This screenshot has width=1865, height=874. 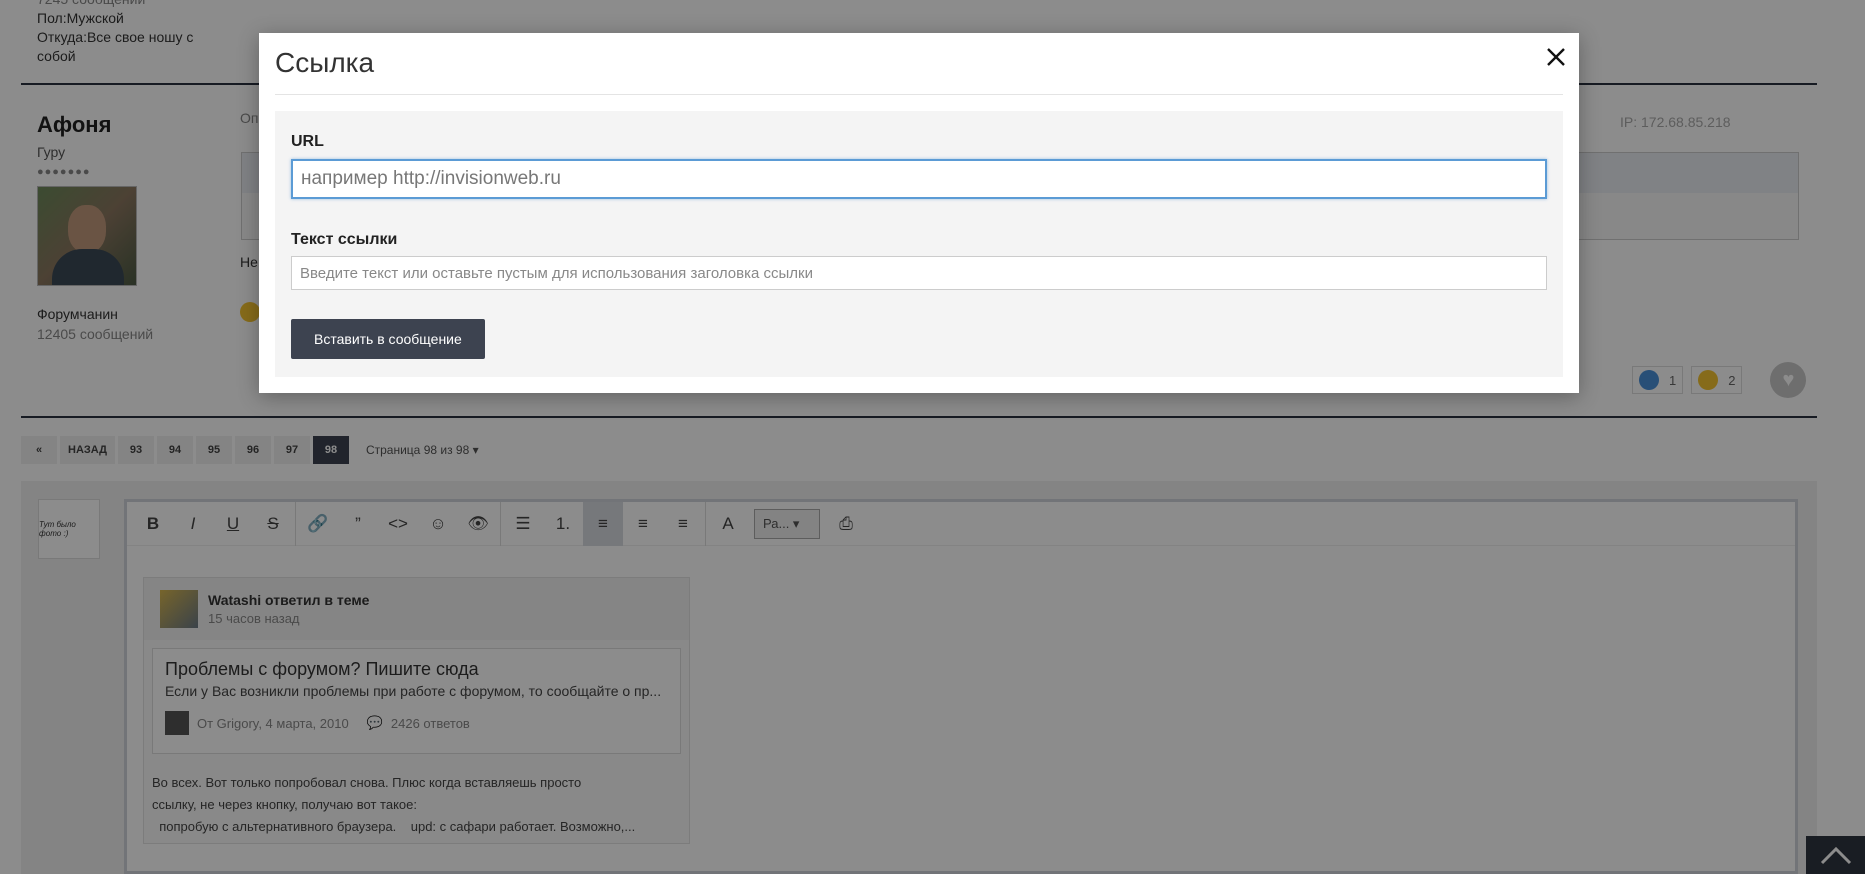 What do you see at coordinates (307, 141) in the screenshot?
I see `url-label: URL` at bounding box center [307, 141].